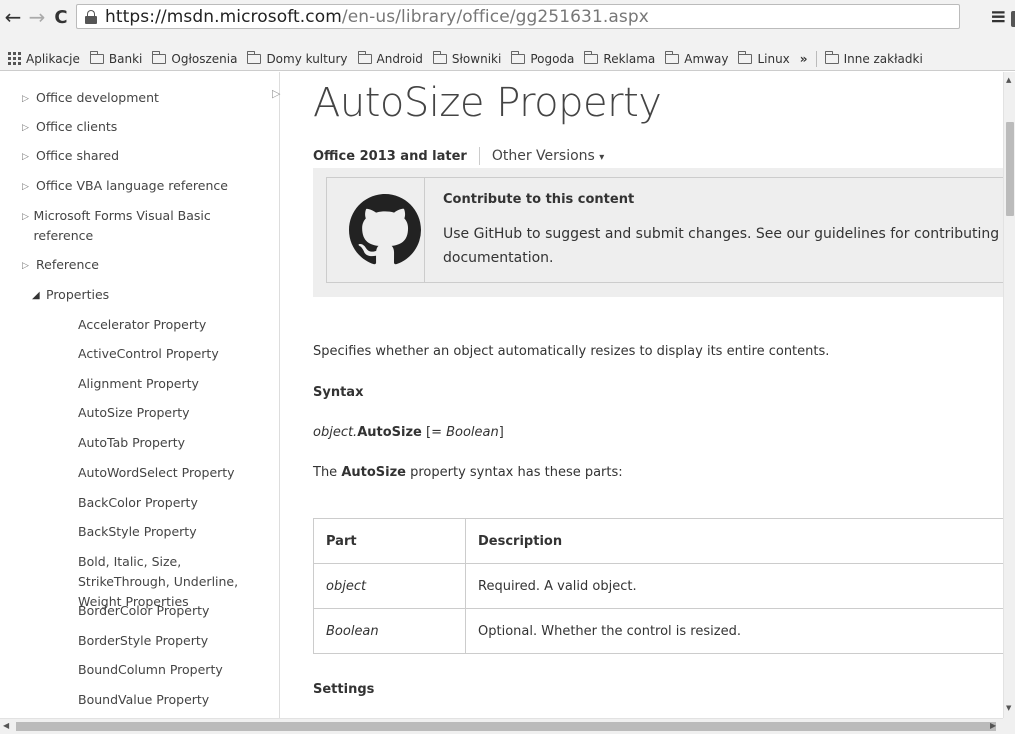 The height and width of the screenshot is (734, 1015). What do you see at coordinates (739, 541) in the screenshot?
I see `table-header: Description` at bounding box center [739, 541].